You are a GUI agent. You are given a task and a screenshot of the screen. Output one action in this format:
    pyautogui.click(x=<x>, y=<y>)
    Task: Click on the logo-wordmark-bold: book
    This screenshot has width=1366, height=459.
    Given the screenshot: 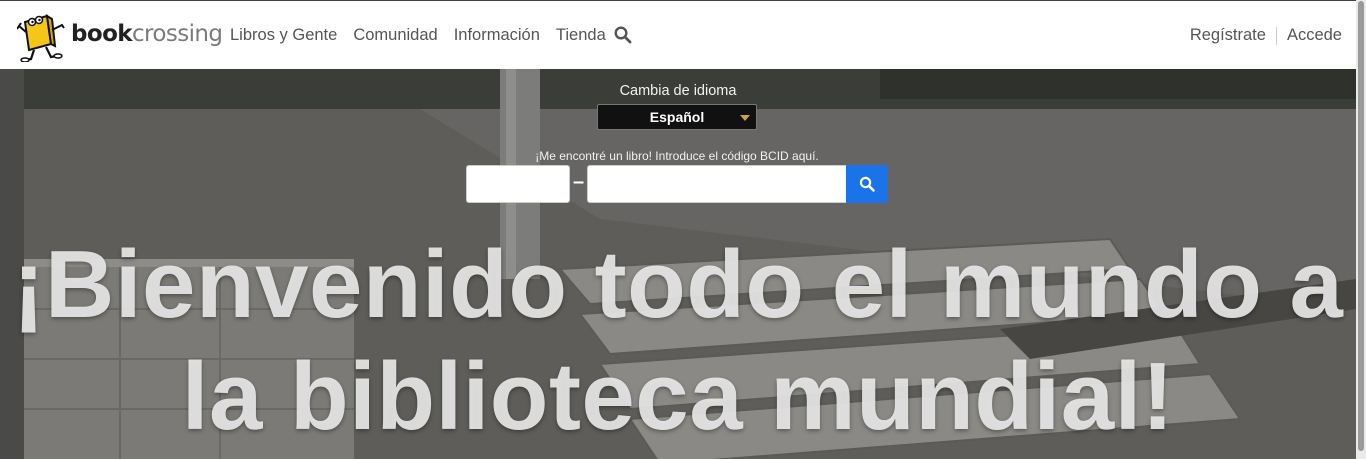 What is the action you would take?
    pyautogui.click(x=102, y=34)
    